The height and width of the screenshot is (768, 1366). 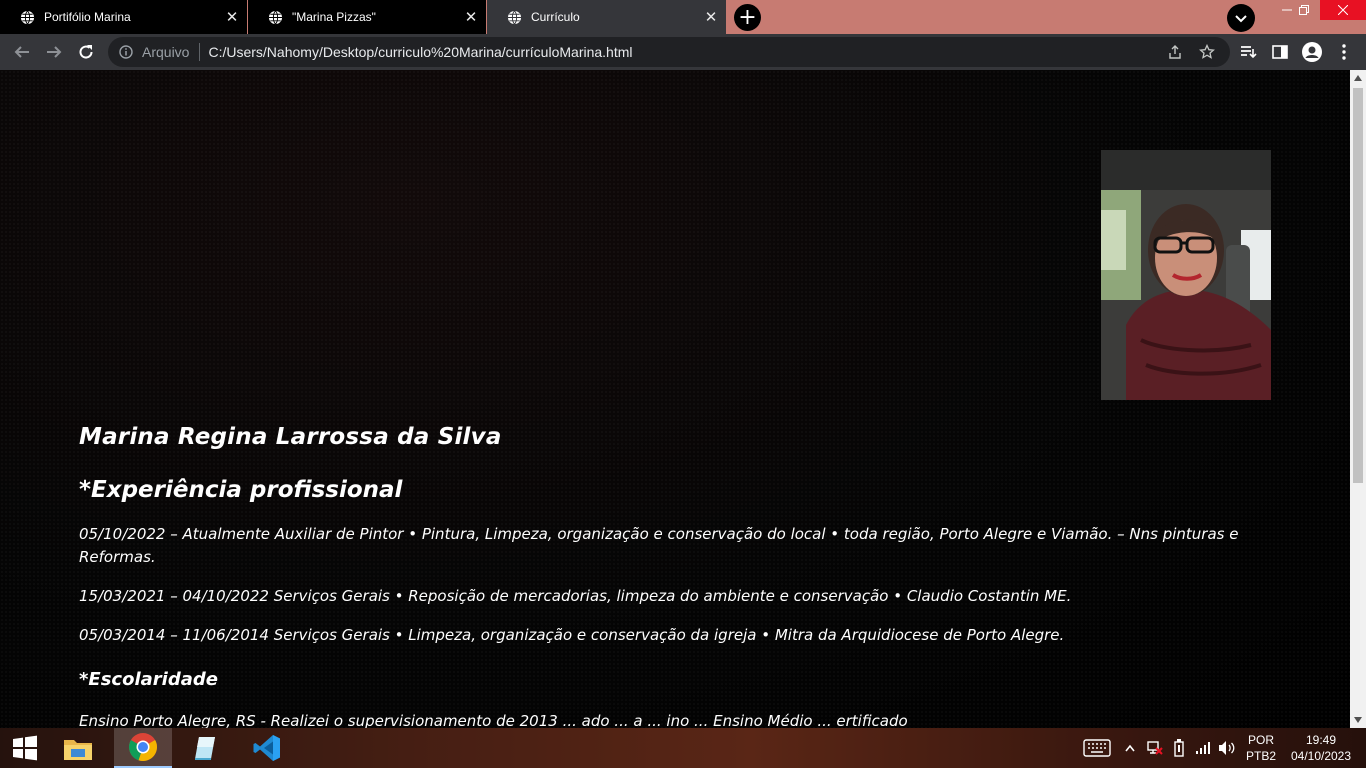 I want to click on touch-keyboard-button, so click(x=1097, y=748).